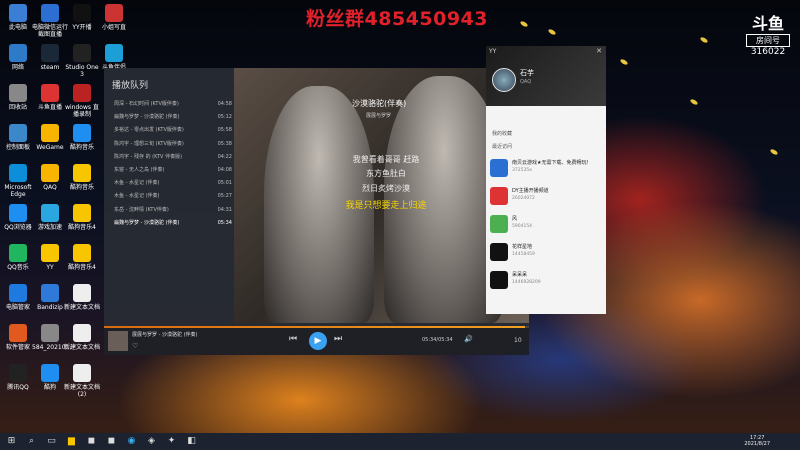  Describe the element at coordinates (82, 227) in the screenshot. I see `desktop-icon-label: 酷狗音乐4` at that location.